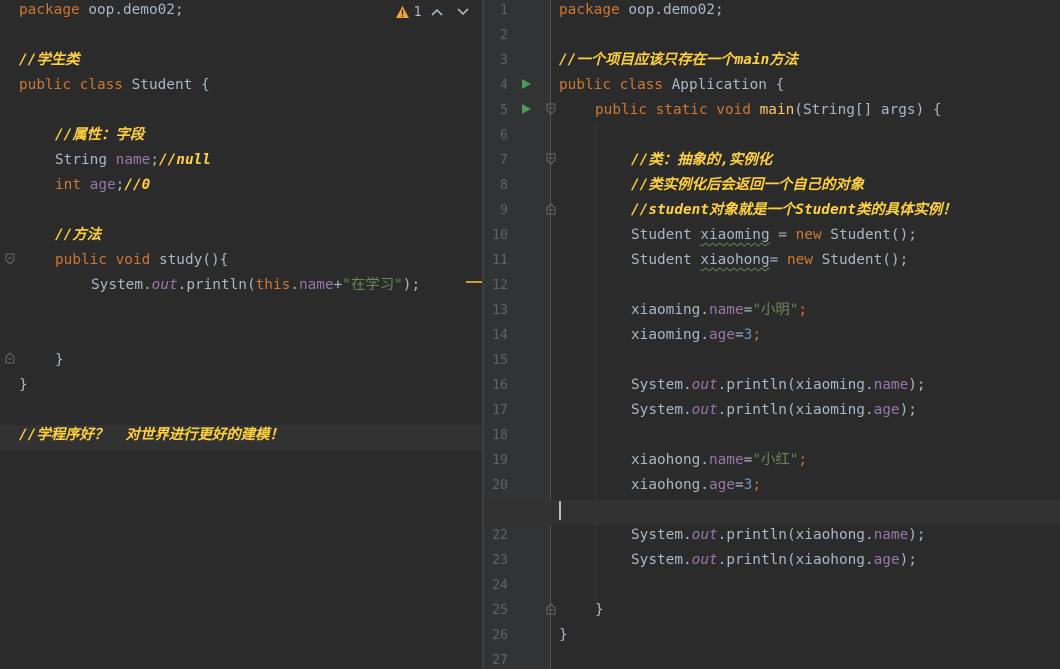 This screenshot has width=1060, height=669. Describe the element at coordinates (162, 85) in the screenshot. I see `class-name: Student` at that location.